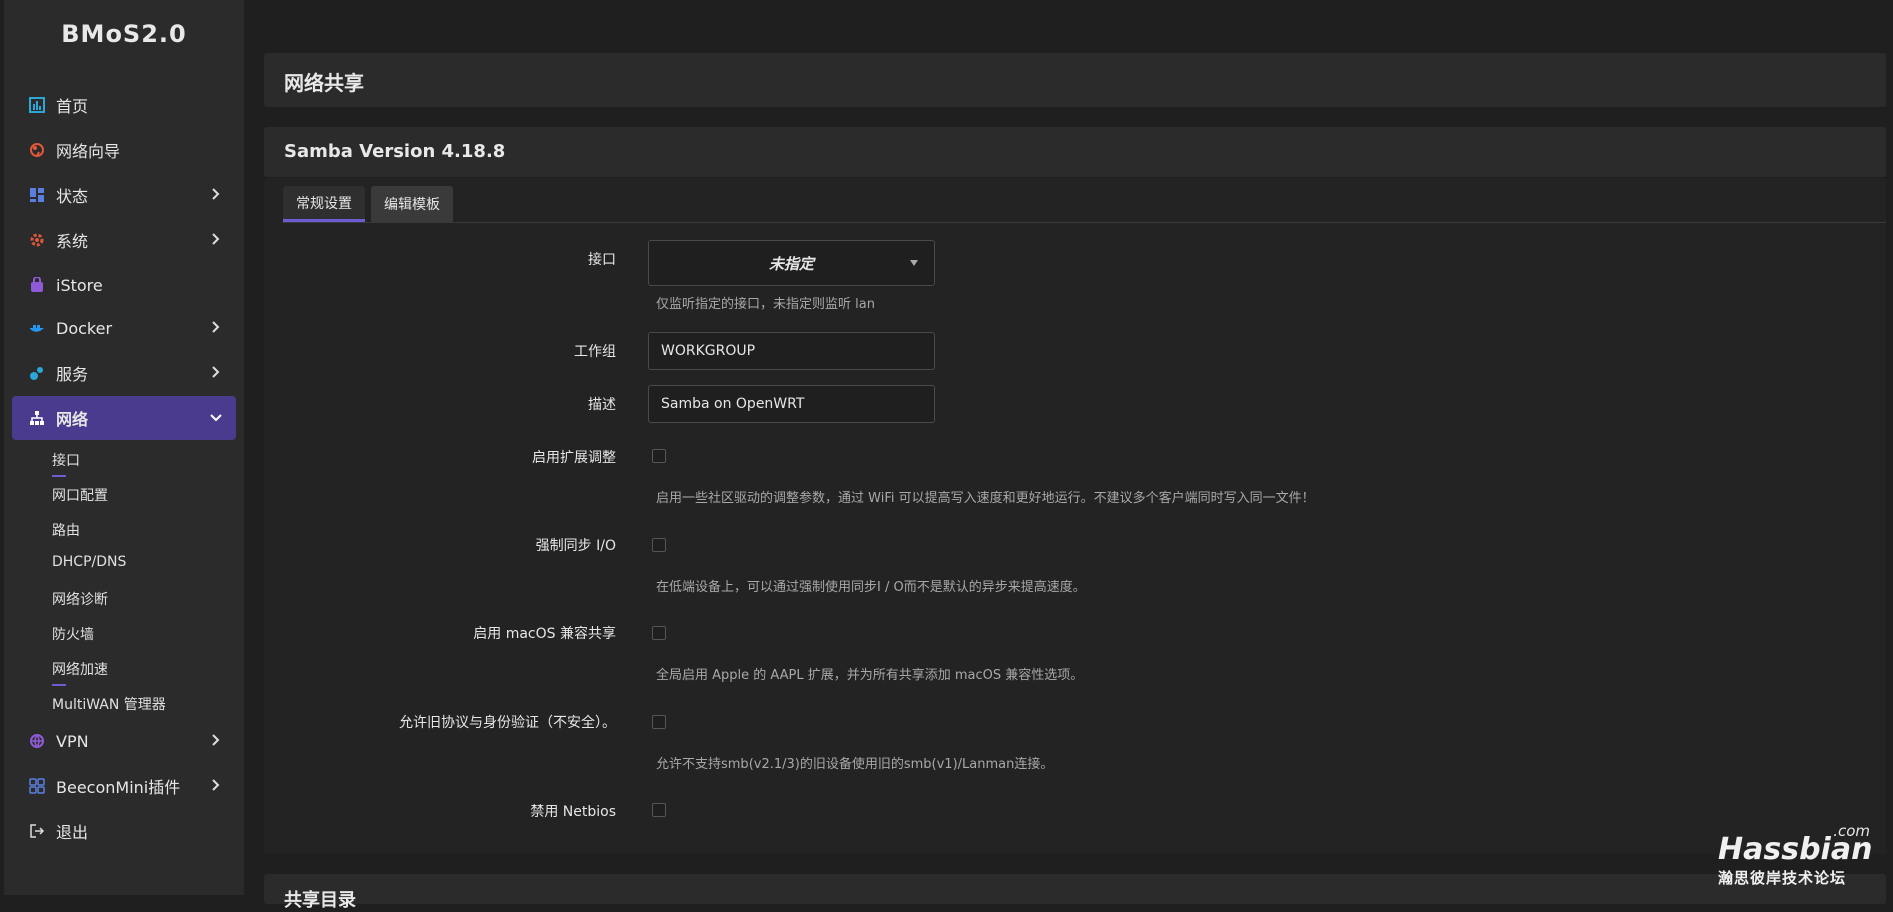 This screenshot has height=912, width=1893. I want to click on description-label: 描述, so click(602, 405).